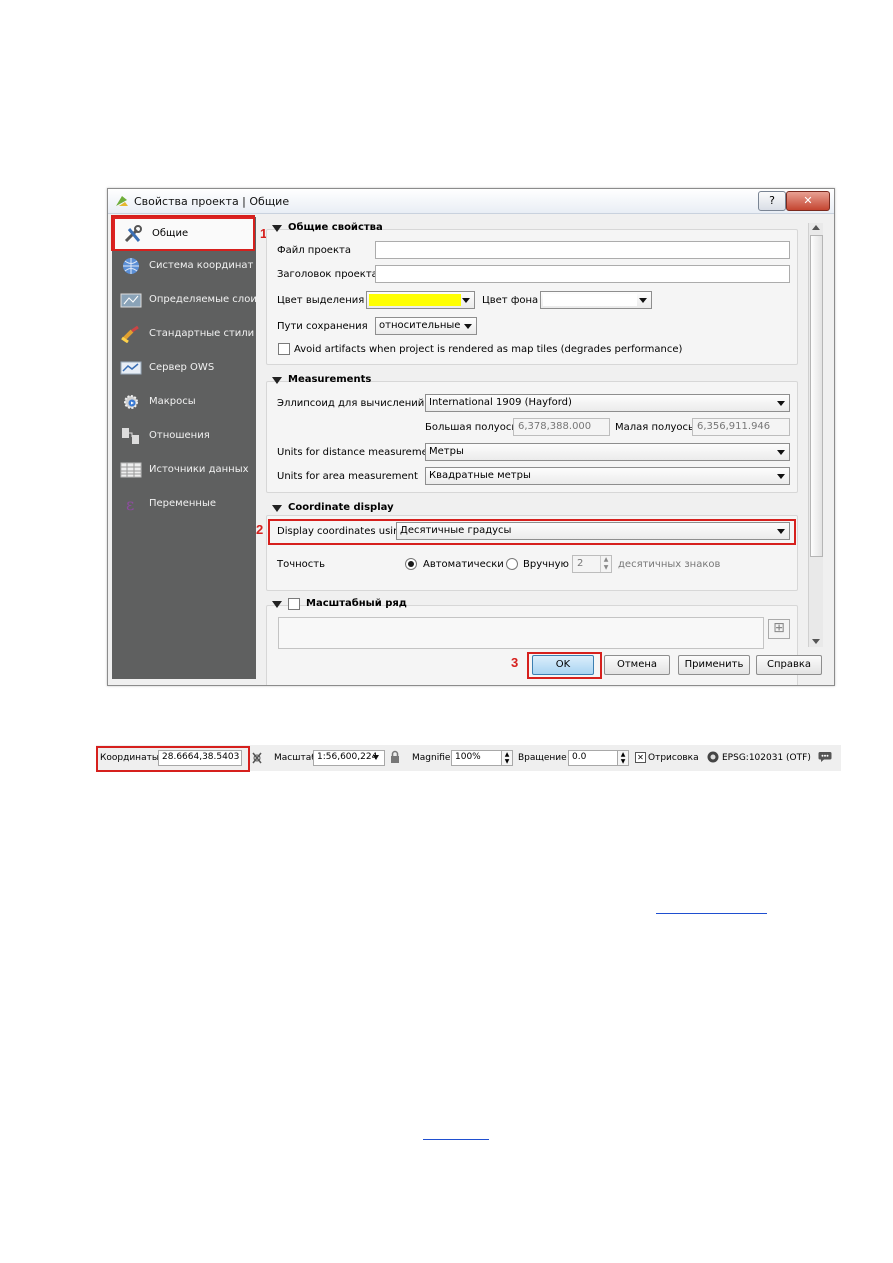  I want to click on sidebar-item-macros: Макросы, so click(184, 402).